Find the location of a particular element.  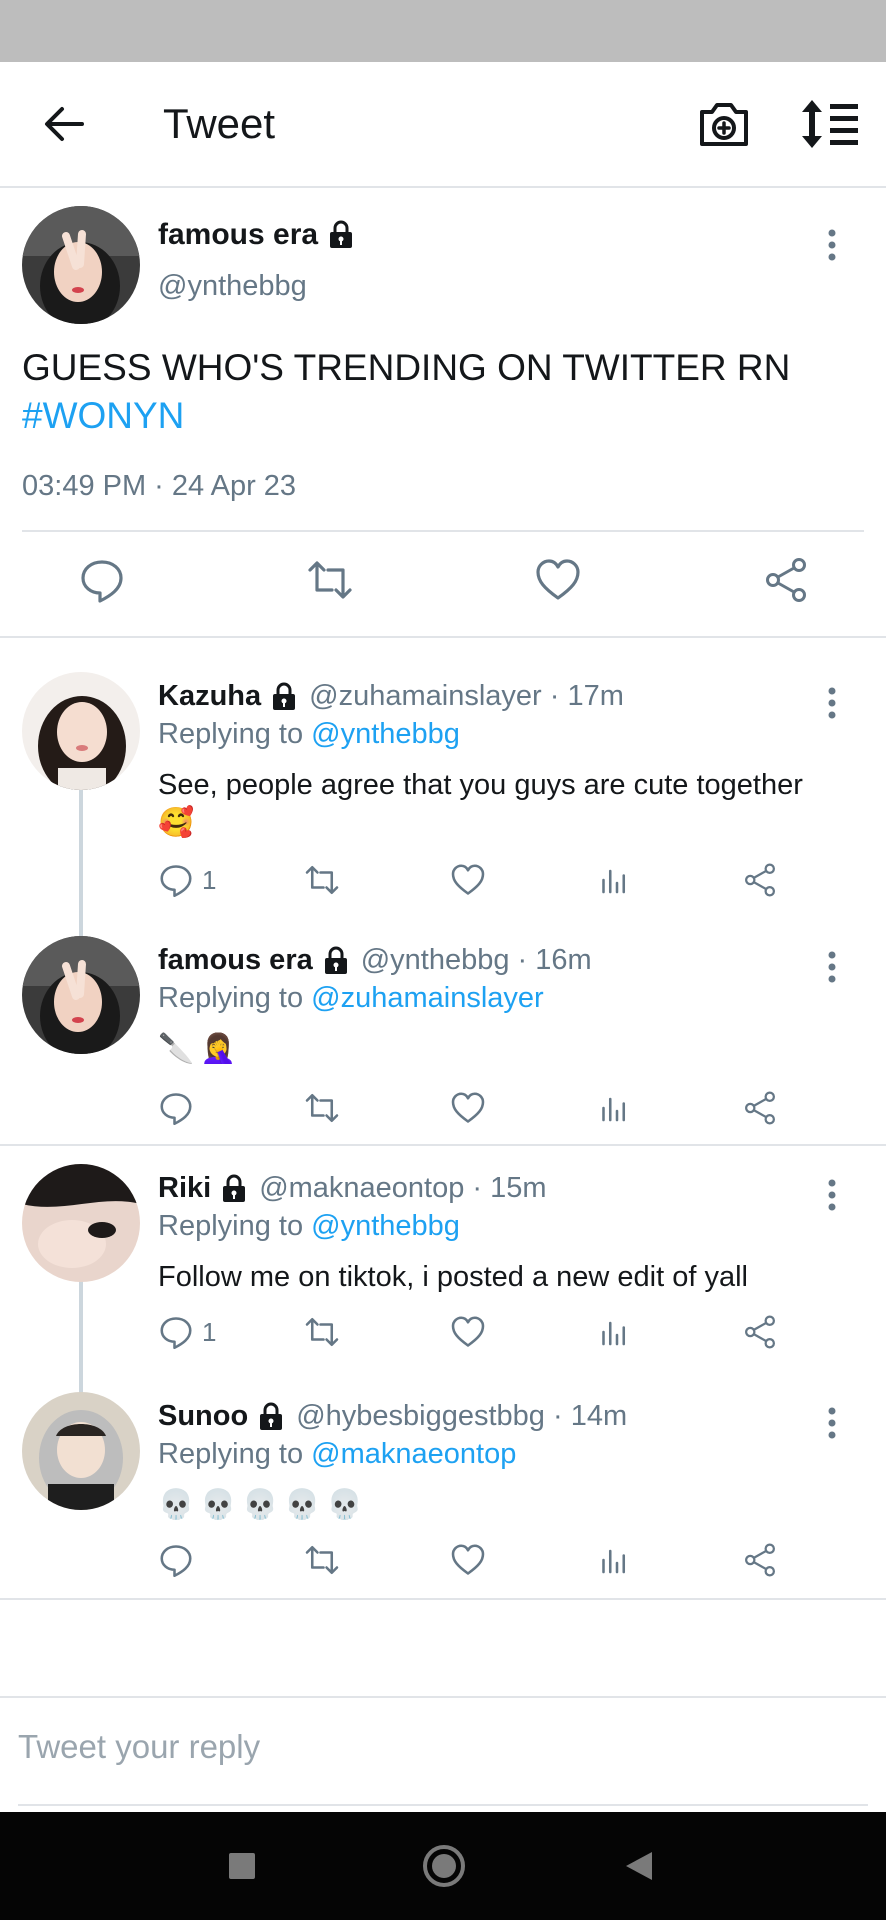

sort-button is located at coordinates (831, 124).